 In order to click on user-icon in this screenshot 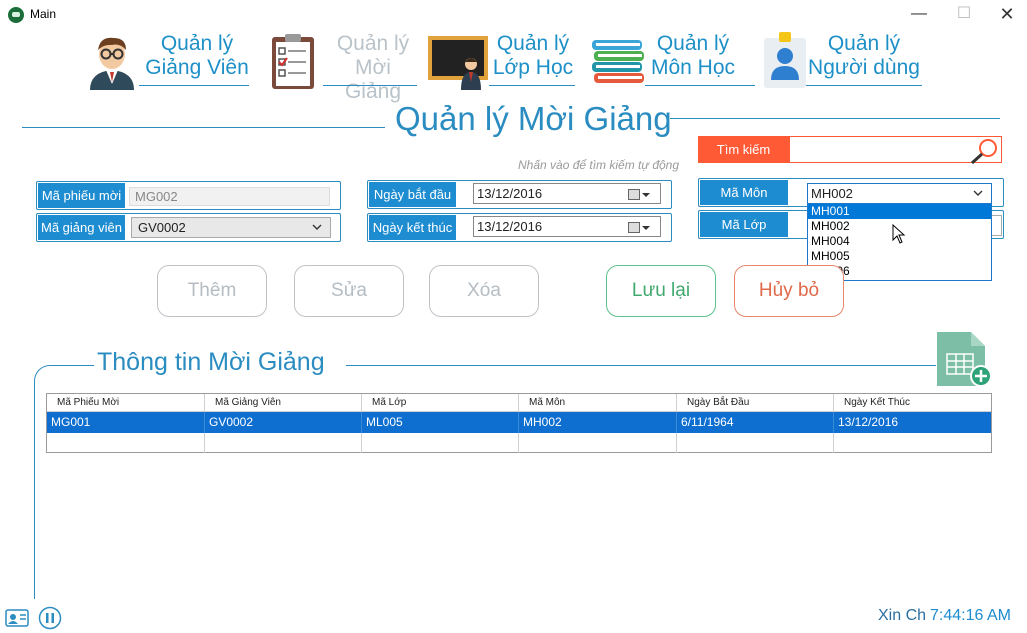, I will do `click(785, 60)`.